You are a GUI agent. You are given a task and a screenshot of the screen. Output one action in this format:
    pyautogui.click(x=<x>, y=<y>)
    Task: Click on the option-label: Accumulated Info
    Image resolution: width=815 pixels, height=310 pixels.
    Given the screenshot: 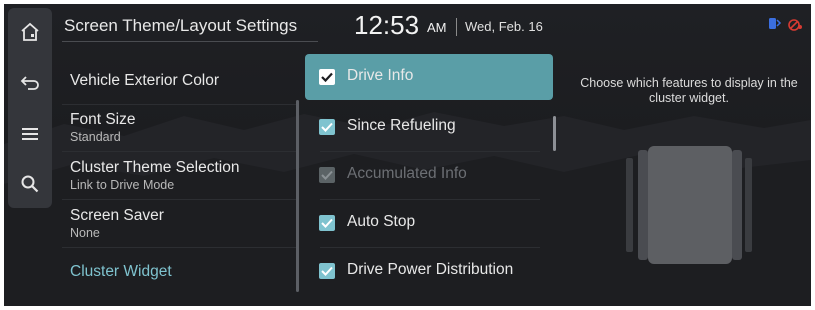 What is the action you would take?
    pyautogui.click(x=407, y=173)
    